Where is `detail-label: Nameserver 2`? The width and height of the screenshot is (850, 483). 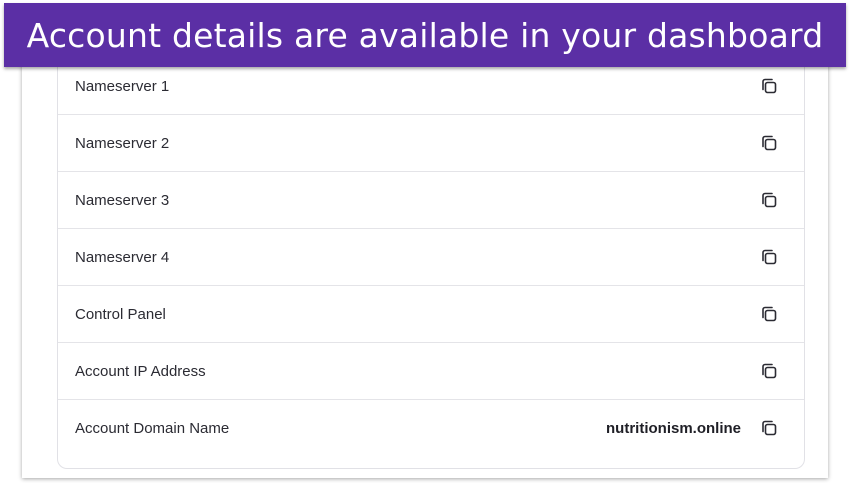 detail-label: Nameserver 2 is located at coordinates (122, 143).